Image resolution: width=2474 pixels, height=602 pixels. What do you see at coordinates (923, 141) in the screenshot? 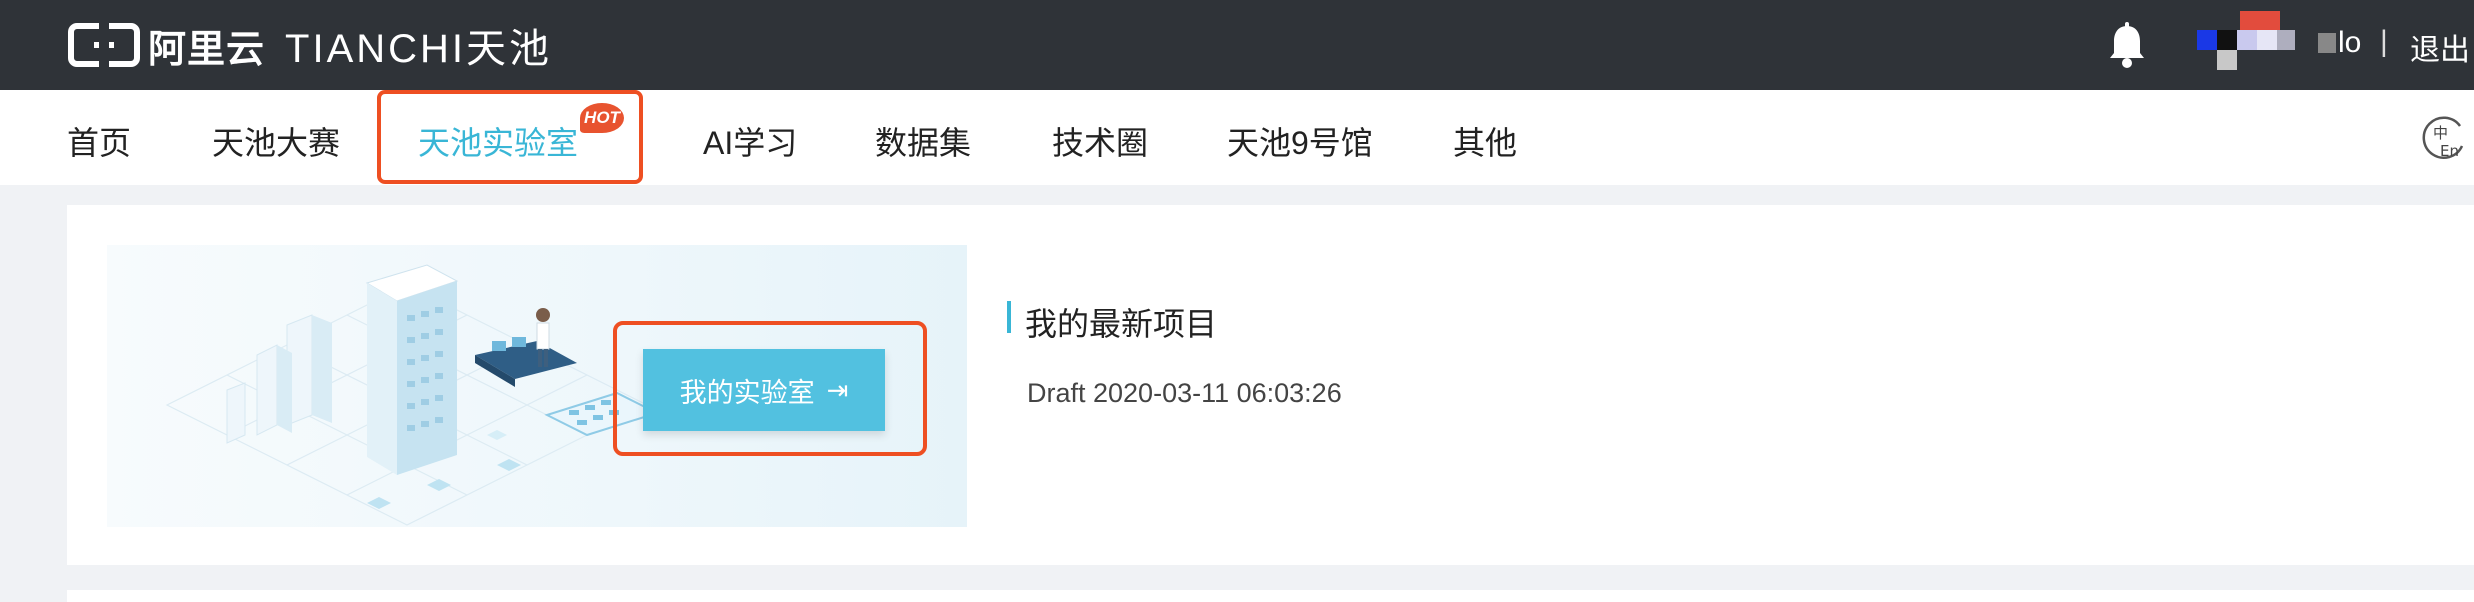
I see `nav-item-datasets: 数据集` at bounding box center [923, 141].